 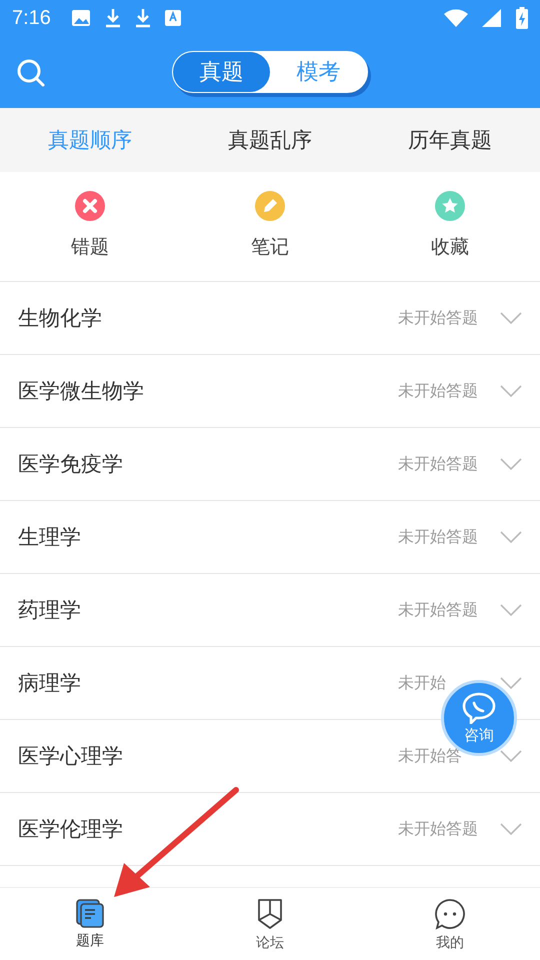 What do you see at coordinates (31, 18) in the screenshot?
I see `status-time: 7:16` at bounding box center [31, 18].